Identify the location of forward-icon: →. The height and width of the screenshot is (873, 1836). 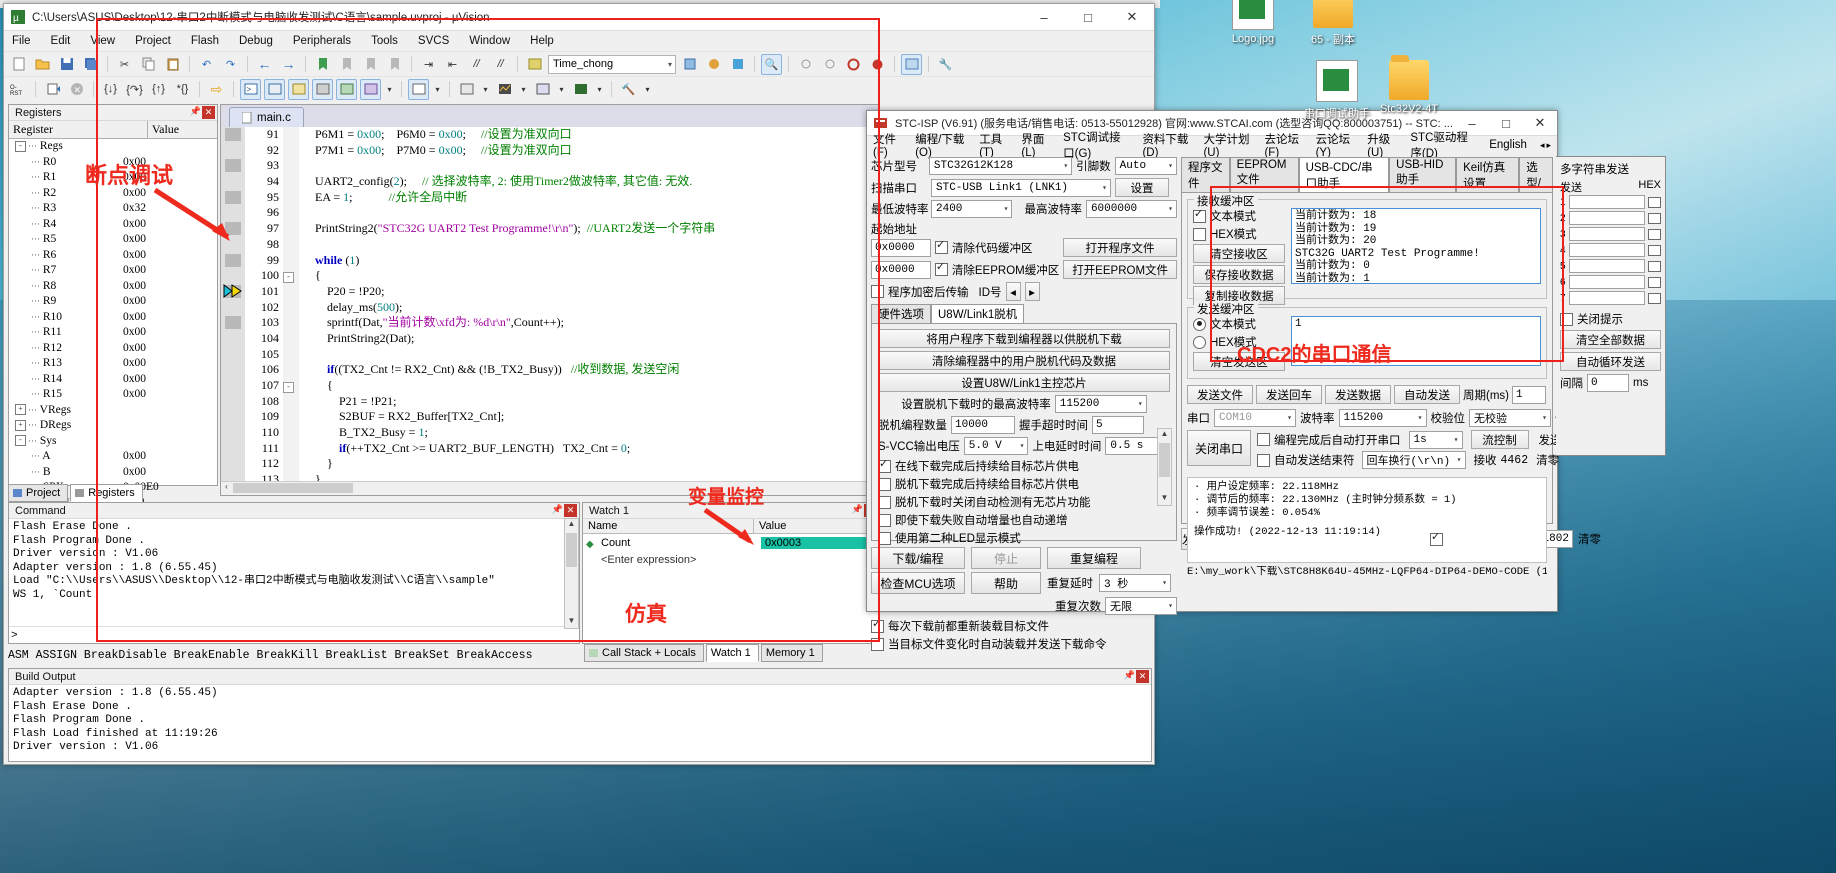
(288, 64).